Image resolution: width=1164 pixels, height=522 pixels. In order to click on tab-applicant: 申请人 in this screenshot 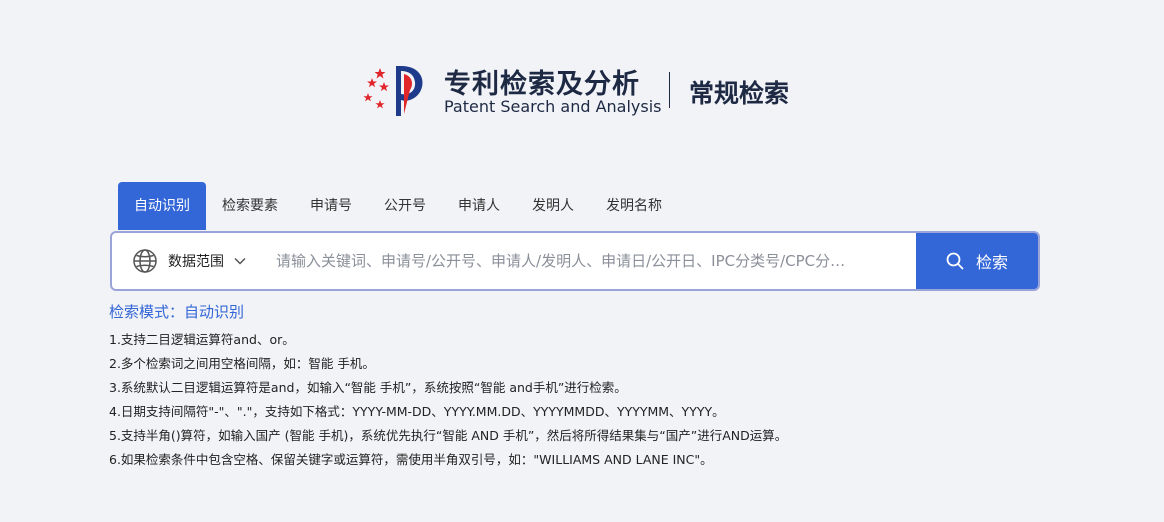, I will do `click(479, 206)`.